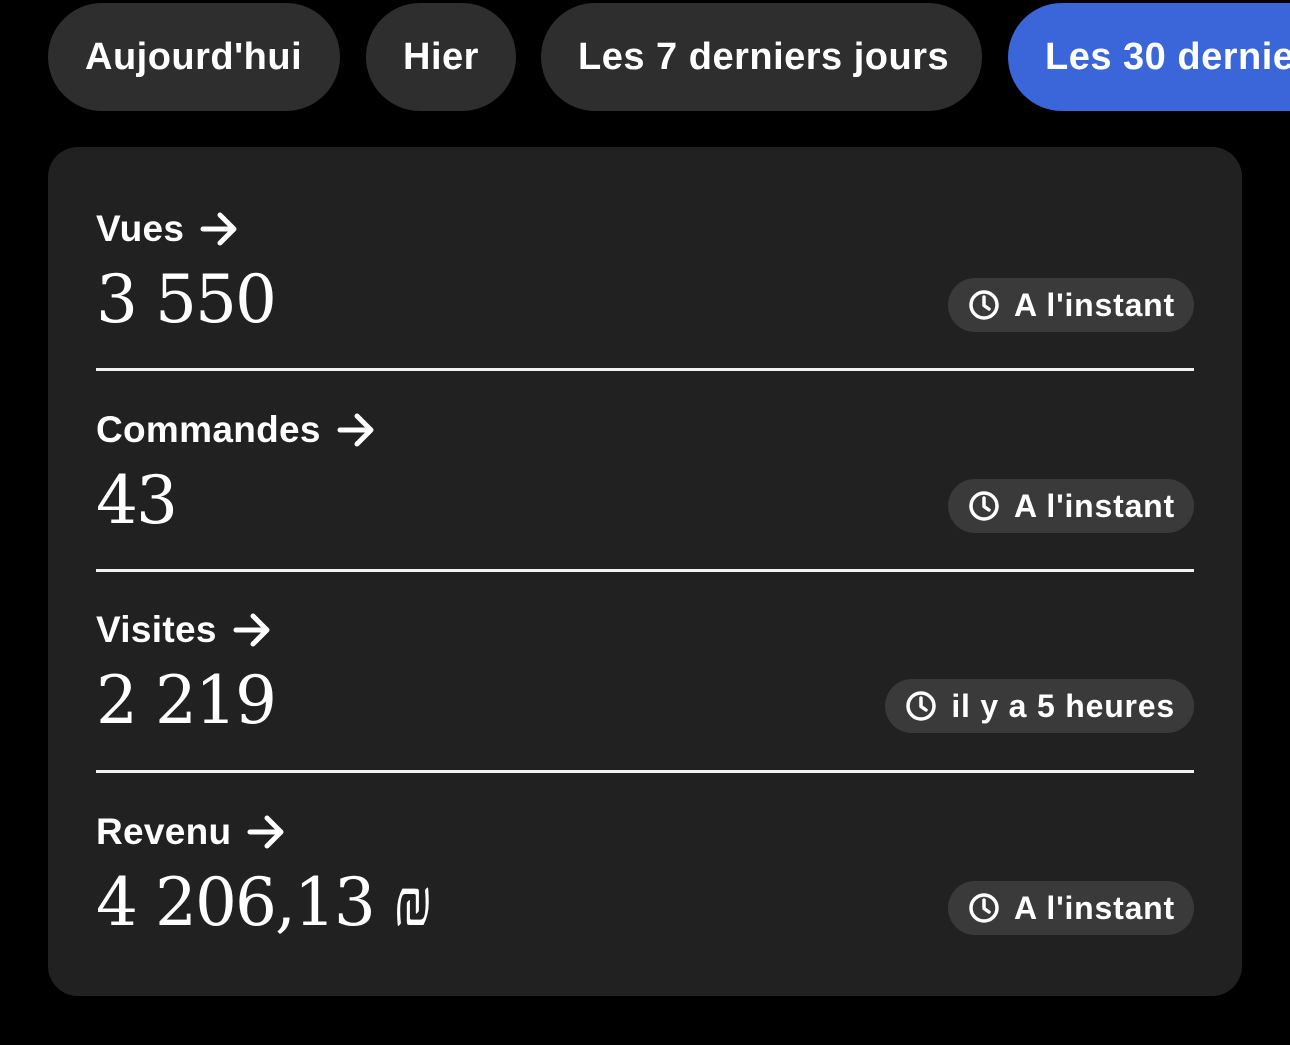  Describe the element at coordinates (264, 902) in the screenshot. I see `metric-value: 4 206,13 ₪` at that location.